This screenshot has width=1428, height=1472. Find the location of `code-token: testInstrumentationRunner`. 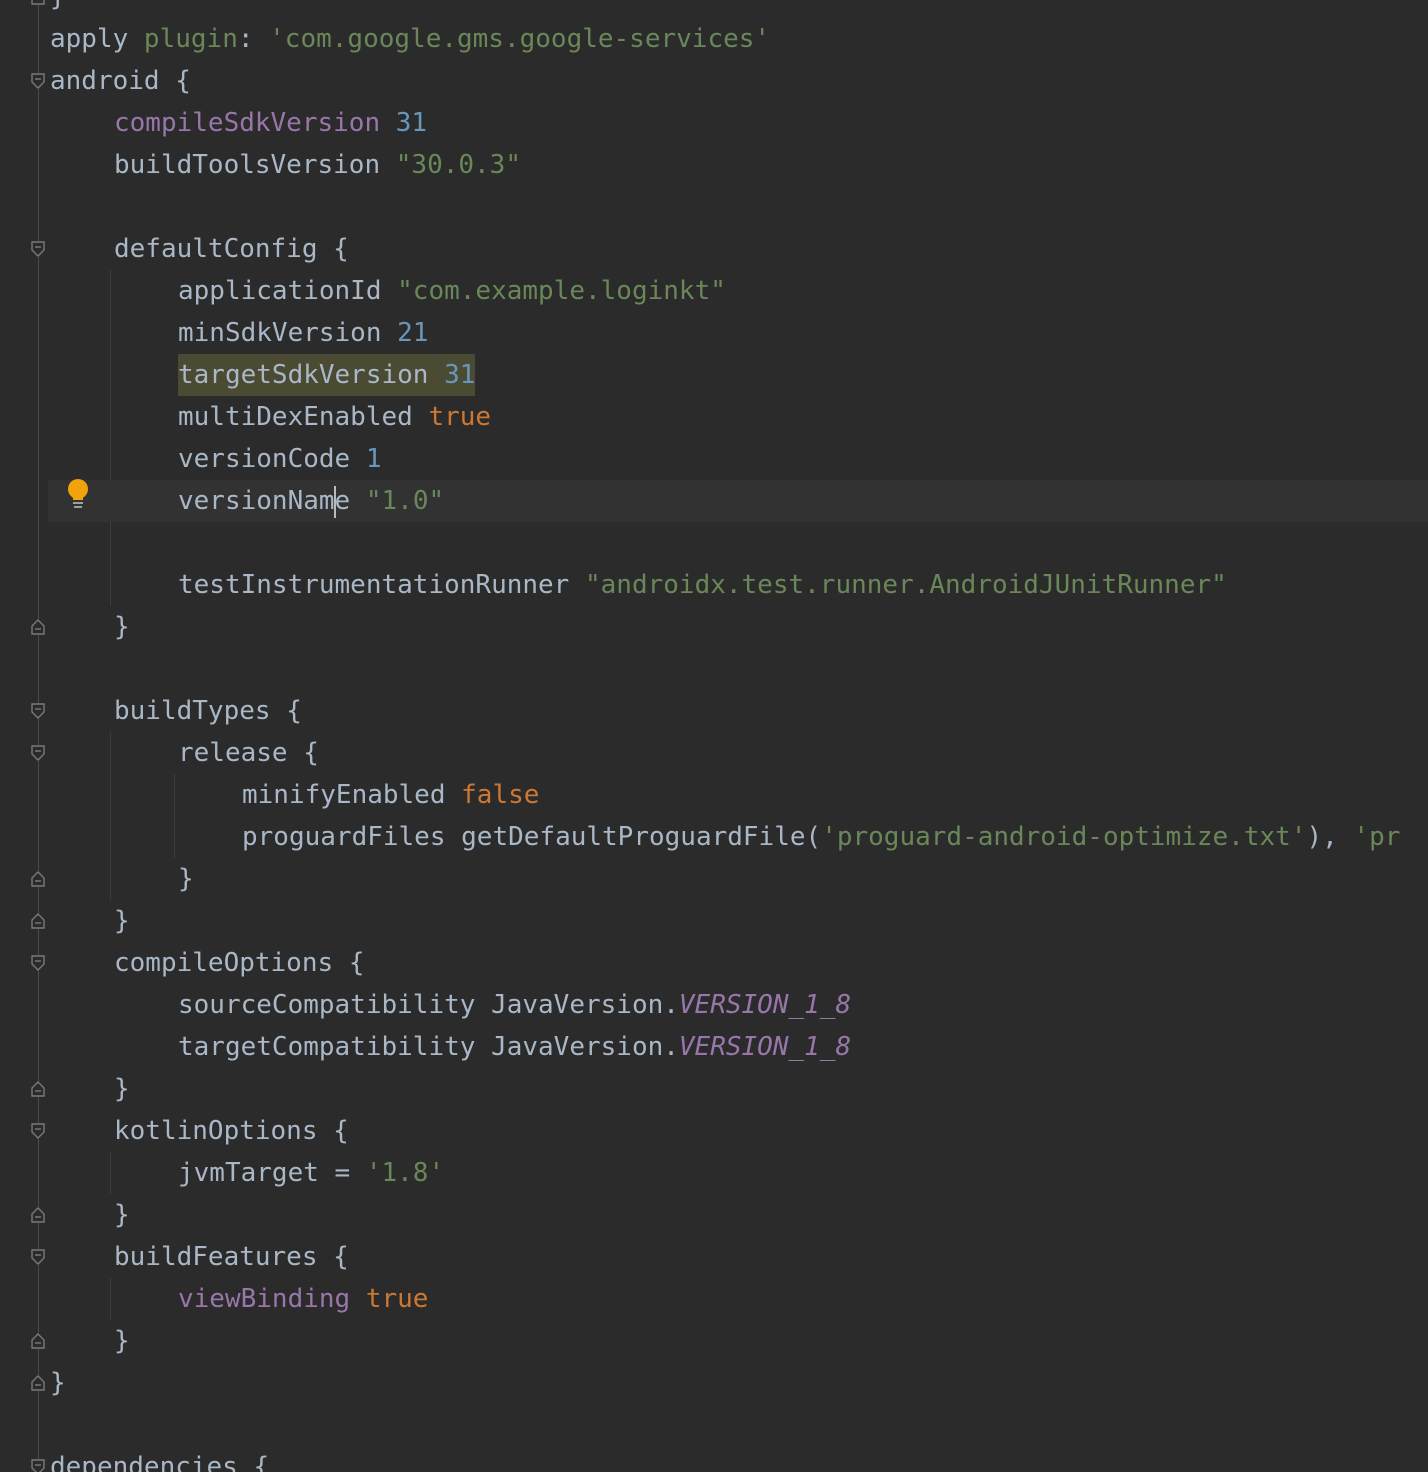

code-token: testInstrumentationRunner is located at coordinates (381, 585).